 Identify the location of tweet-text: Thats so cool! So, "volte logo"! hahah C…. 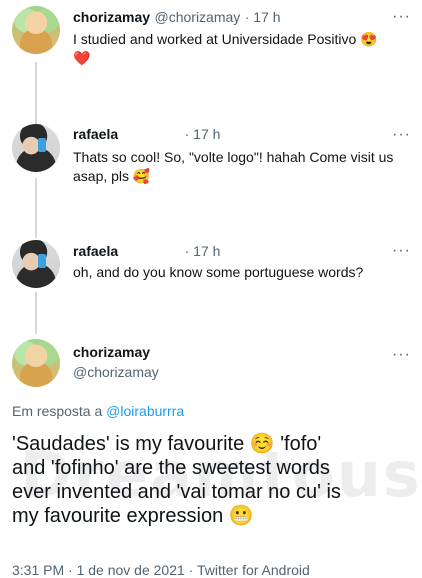
(233, 166).